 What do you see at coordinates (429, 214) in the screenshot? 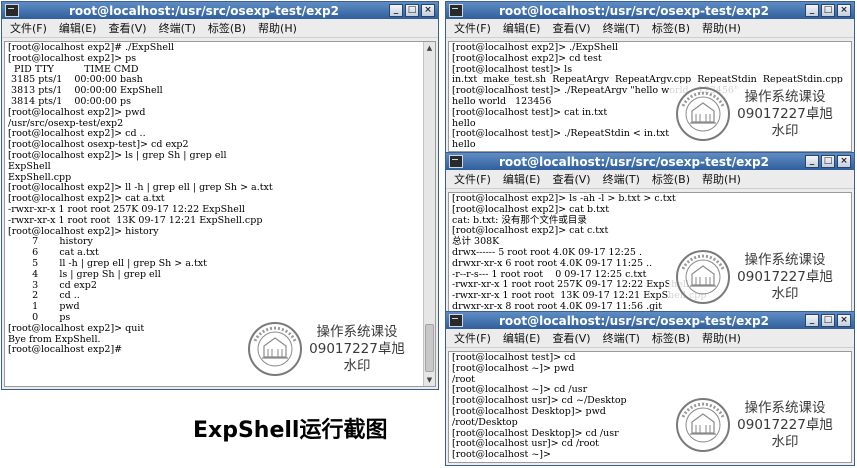
I see `vertical-scrollbar: ▲ ▼` at bounding box center [429, 214].